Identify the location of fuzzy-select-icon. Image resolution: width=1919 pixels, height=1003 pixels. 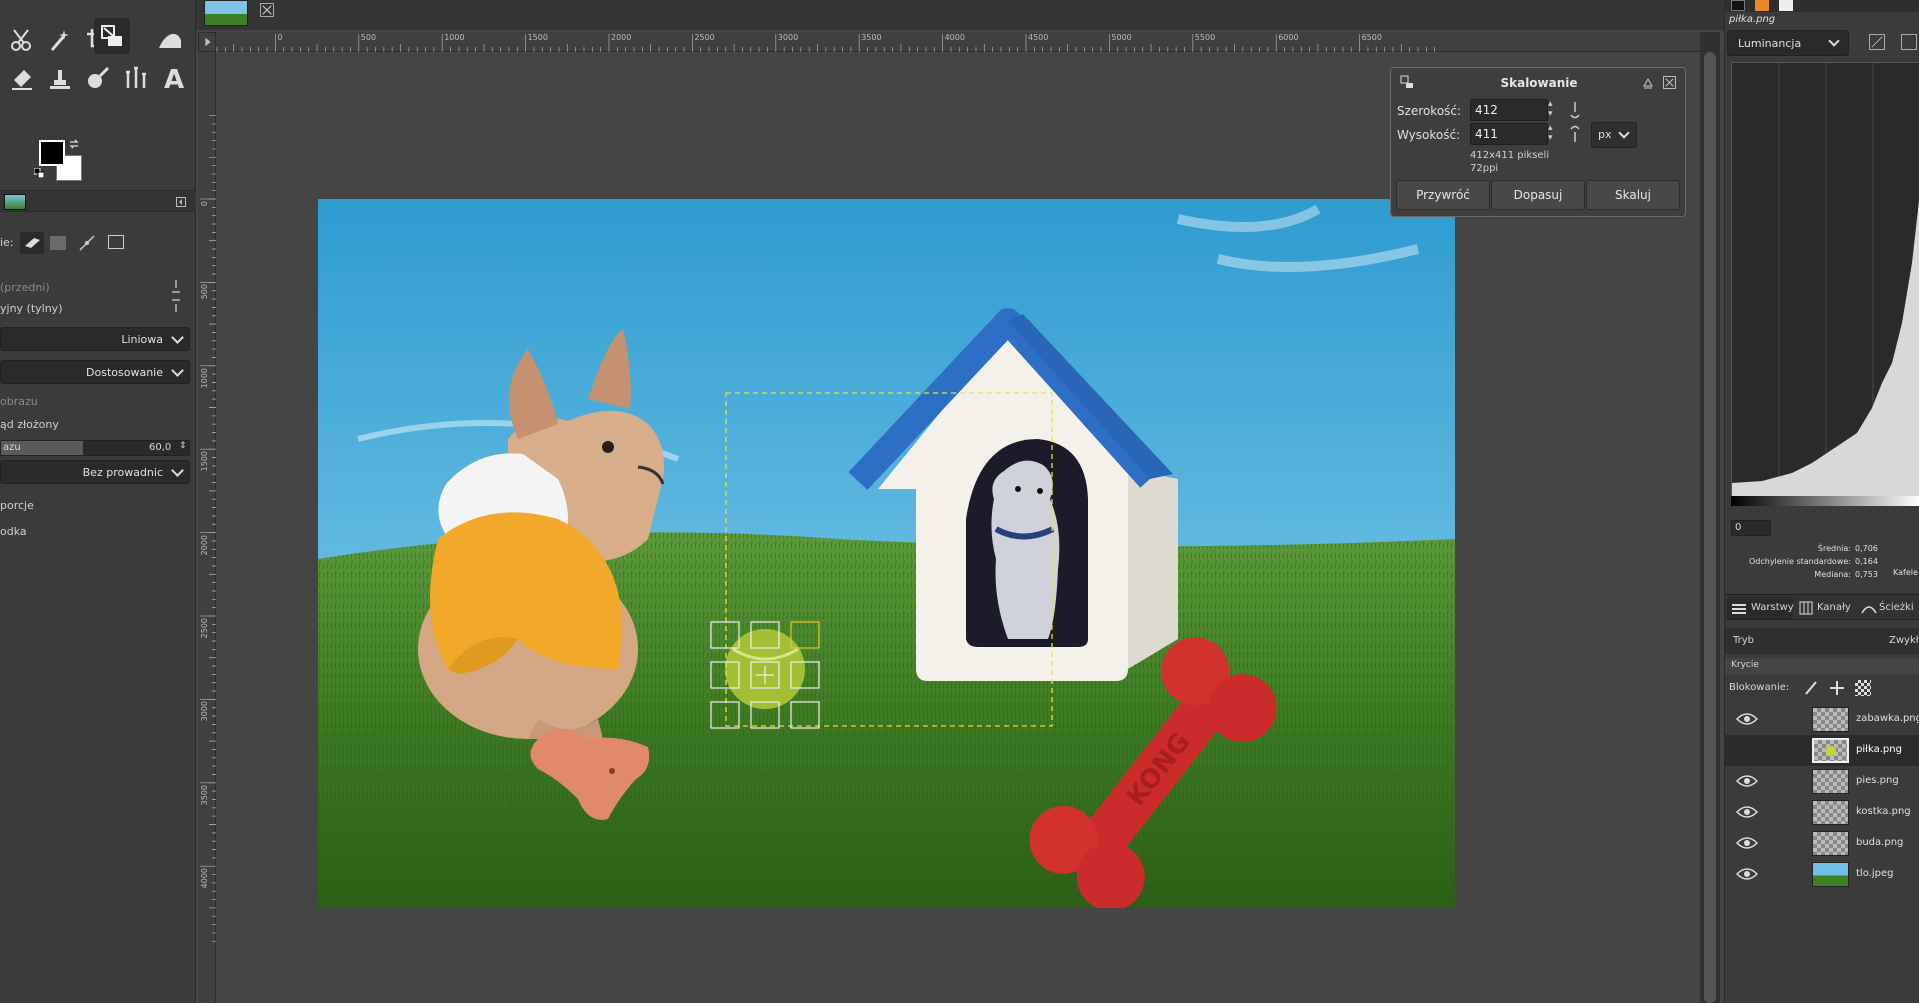
(60, 40).